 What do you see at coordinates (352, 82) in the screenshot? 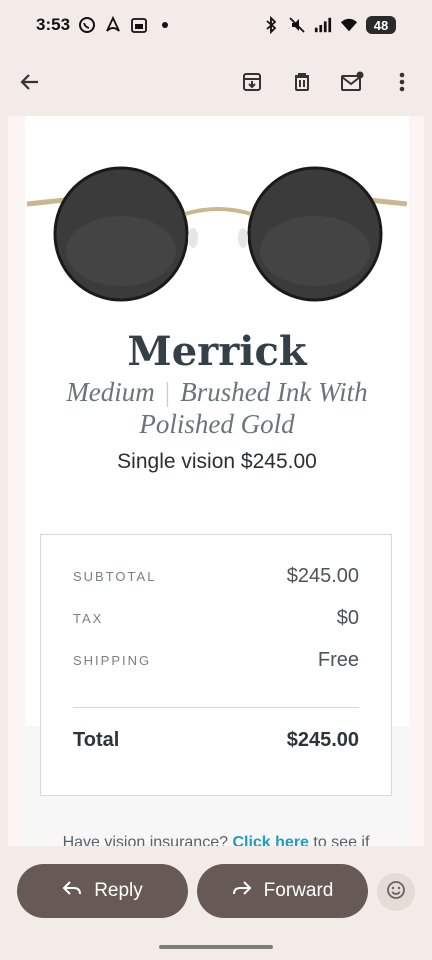
I see `mark-unread-icon` at bounding box center [352, 82].